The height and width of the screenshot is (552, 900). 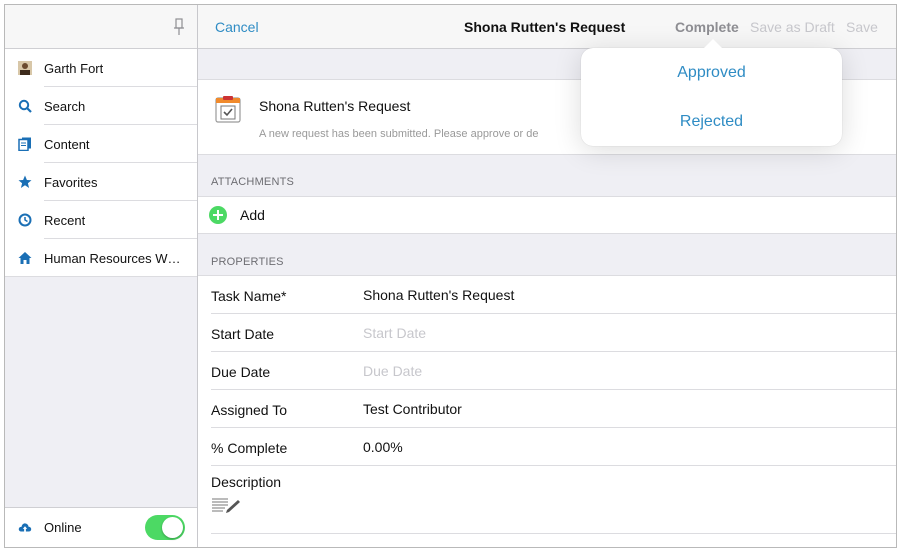 I want to click on task-name-value: Shona Rutten's Request, so click(x=438, y=295).